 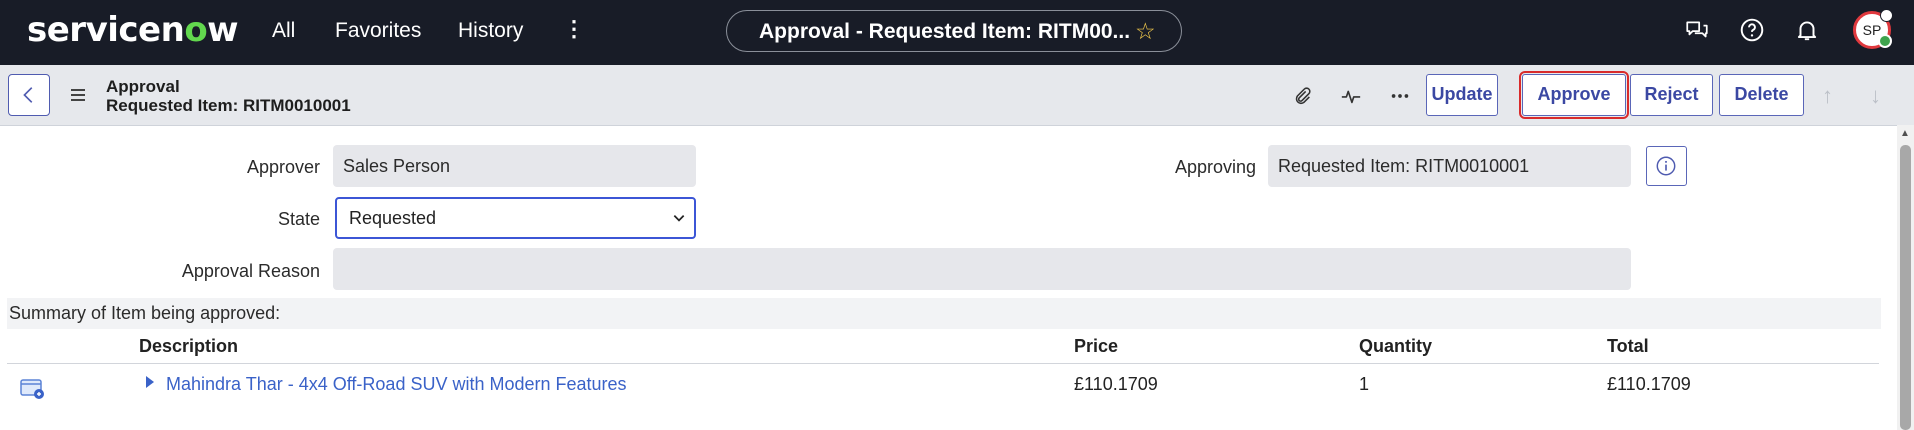 I want to click on state-select: Requested, so click(x=515, y=218).